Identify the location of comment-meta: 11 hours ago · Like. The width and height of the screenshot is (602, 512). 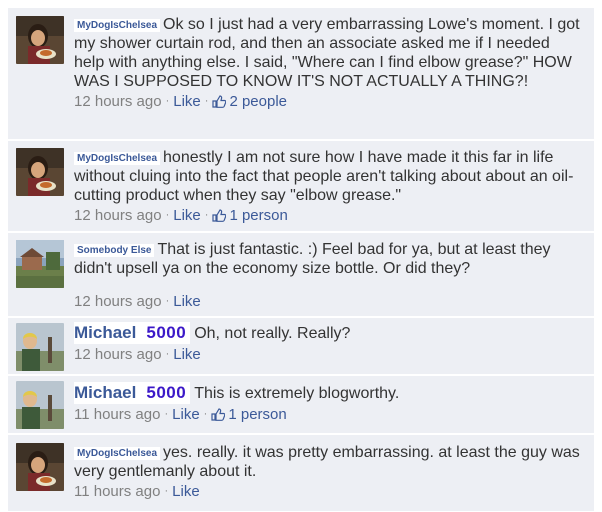
(328, 491).